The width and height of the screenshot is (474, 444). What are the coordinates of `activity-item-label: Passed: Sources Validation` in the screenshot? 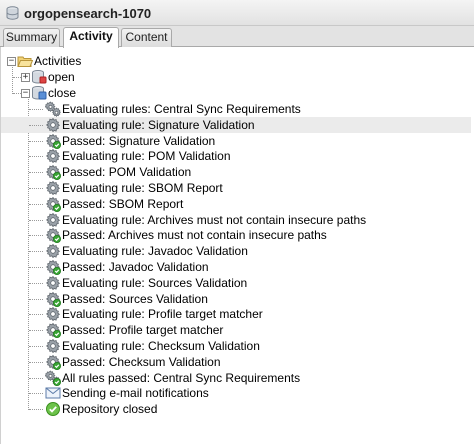 It's located at (135, 298).